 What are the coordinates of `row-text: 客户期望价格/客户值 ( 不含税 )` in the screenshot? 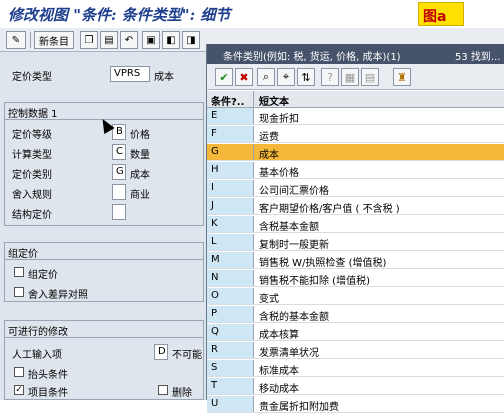 It's located at (329, 209).